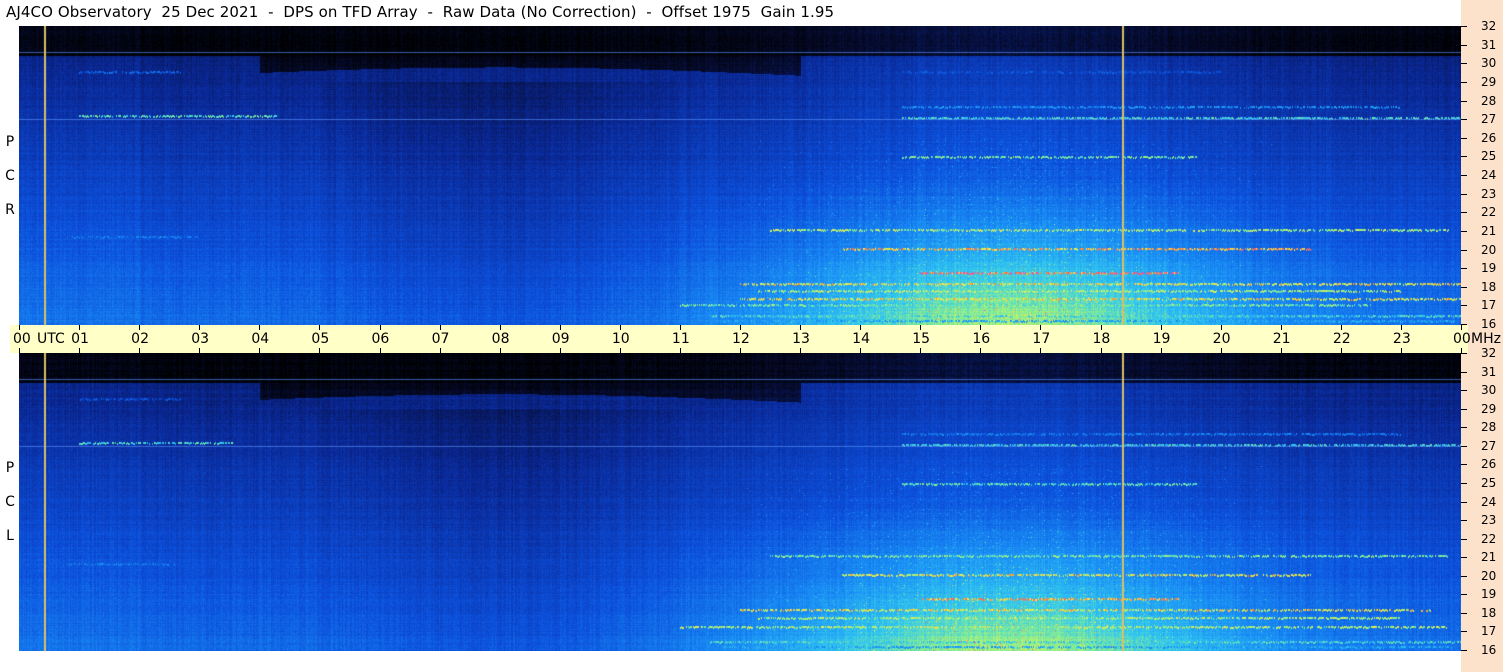  What do you see at coordinates (1489, 193) in the screenshot?
I see `mhz-tick-label: 23` at bounding box center [1489, 193].